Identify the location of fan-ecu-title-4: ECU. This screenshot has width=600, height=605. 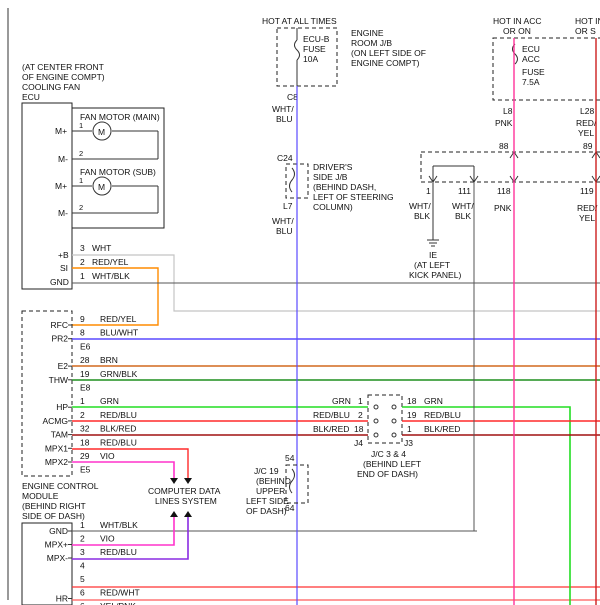
(31, 97).